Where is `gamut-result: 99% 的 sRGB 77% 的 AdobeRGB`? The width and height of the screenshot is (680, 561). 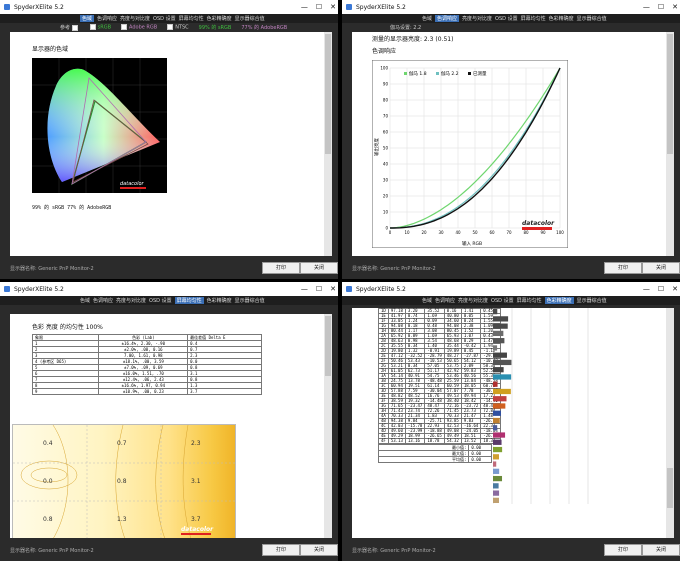
gamut-result: 99% 的 sRGB 77% 的 AdobeRGB is located at coordinates (72, 208).